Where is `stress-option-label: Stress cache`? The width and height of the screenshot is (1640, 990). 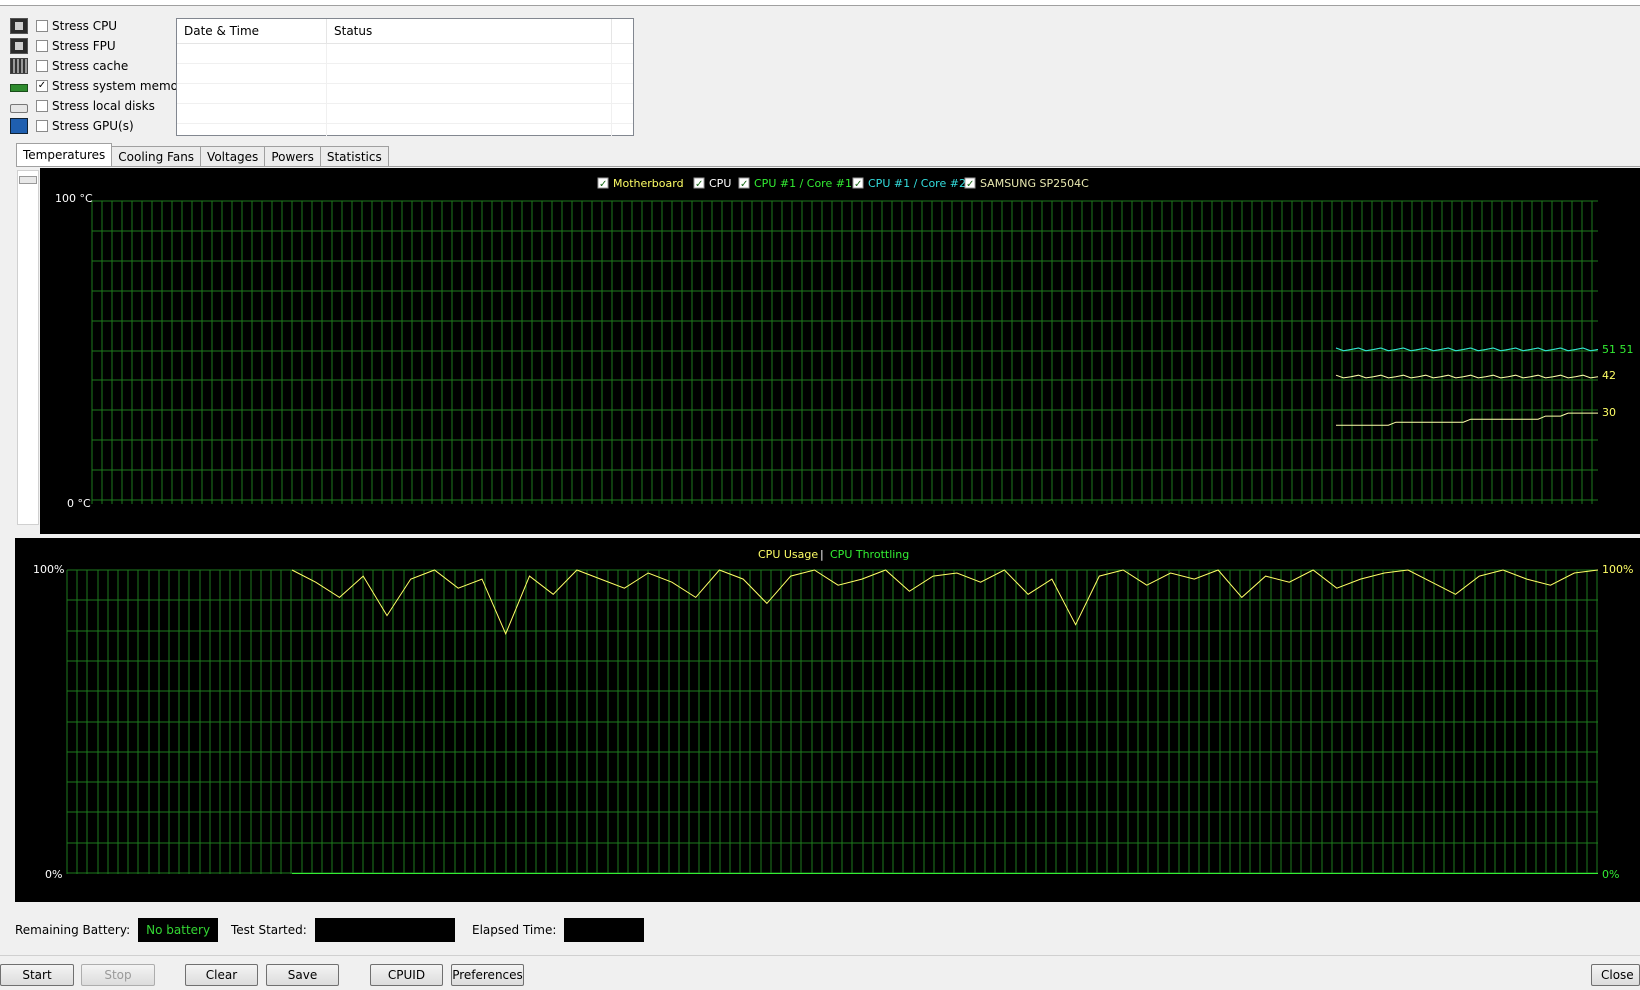 stress-option-label: Stress cache is located at coordinates (90, 66).